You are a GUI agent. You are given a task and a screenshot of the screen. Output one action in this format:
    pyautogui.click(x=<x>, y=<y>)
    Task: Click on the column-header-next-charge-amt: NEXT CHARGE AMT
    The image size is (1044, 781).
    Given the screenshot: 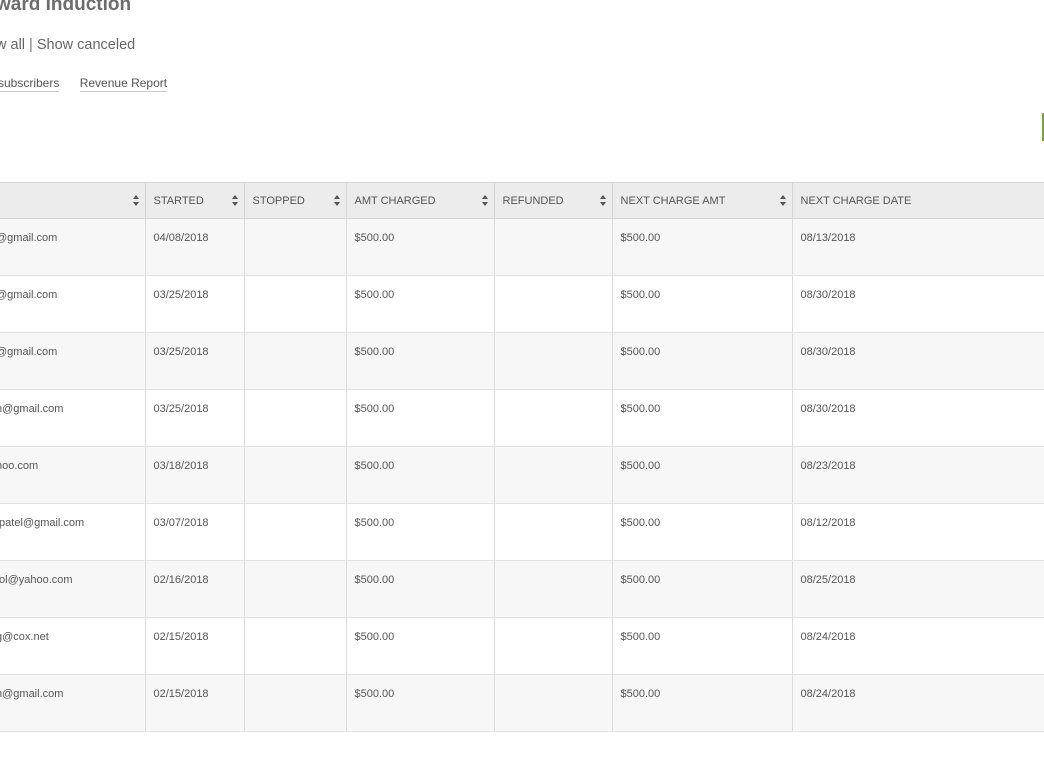 What is the action you would take?
    pyautogui.click(x=702, y=200)
    